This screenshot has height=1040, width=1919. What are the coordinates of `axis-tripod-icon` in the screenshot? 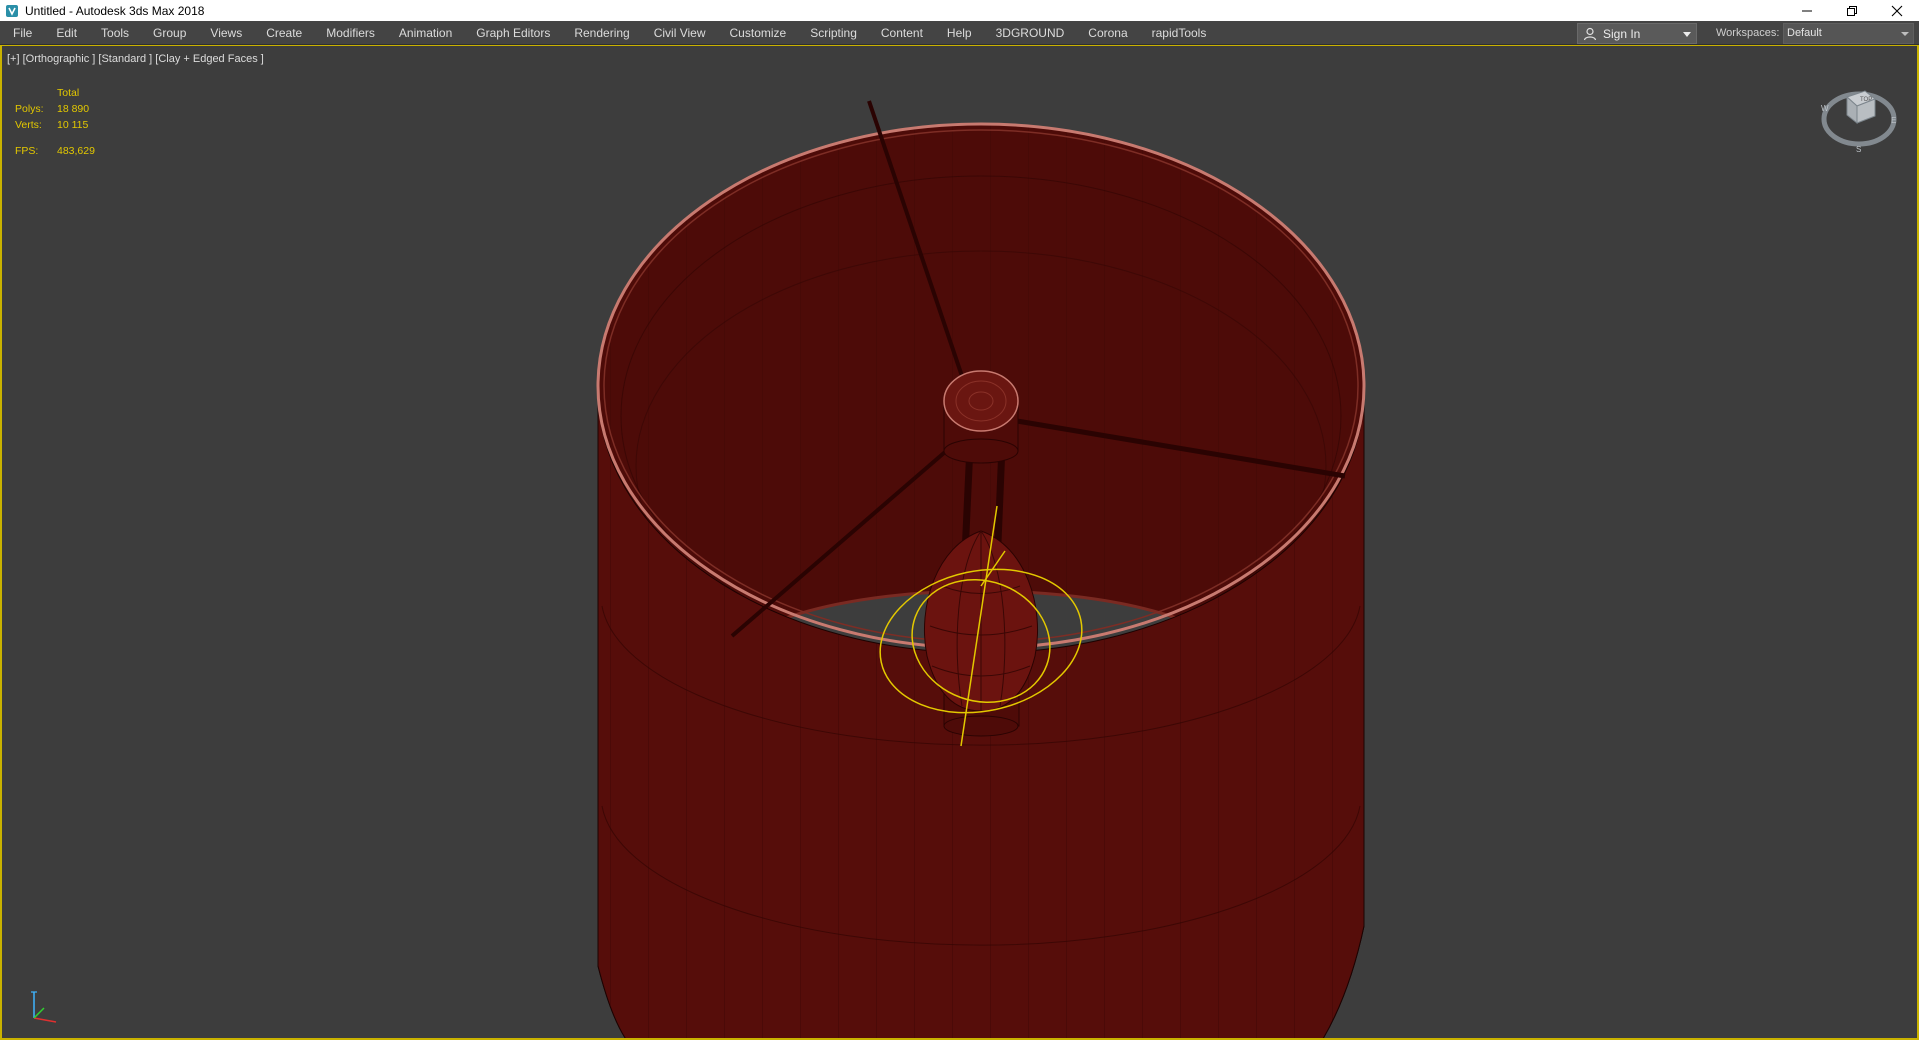 It's located at (44, 1007).